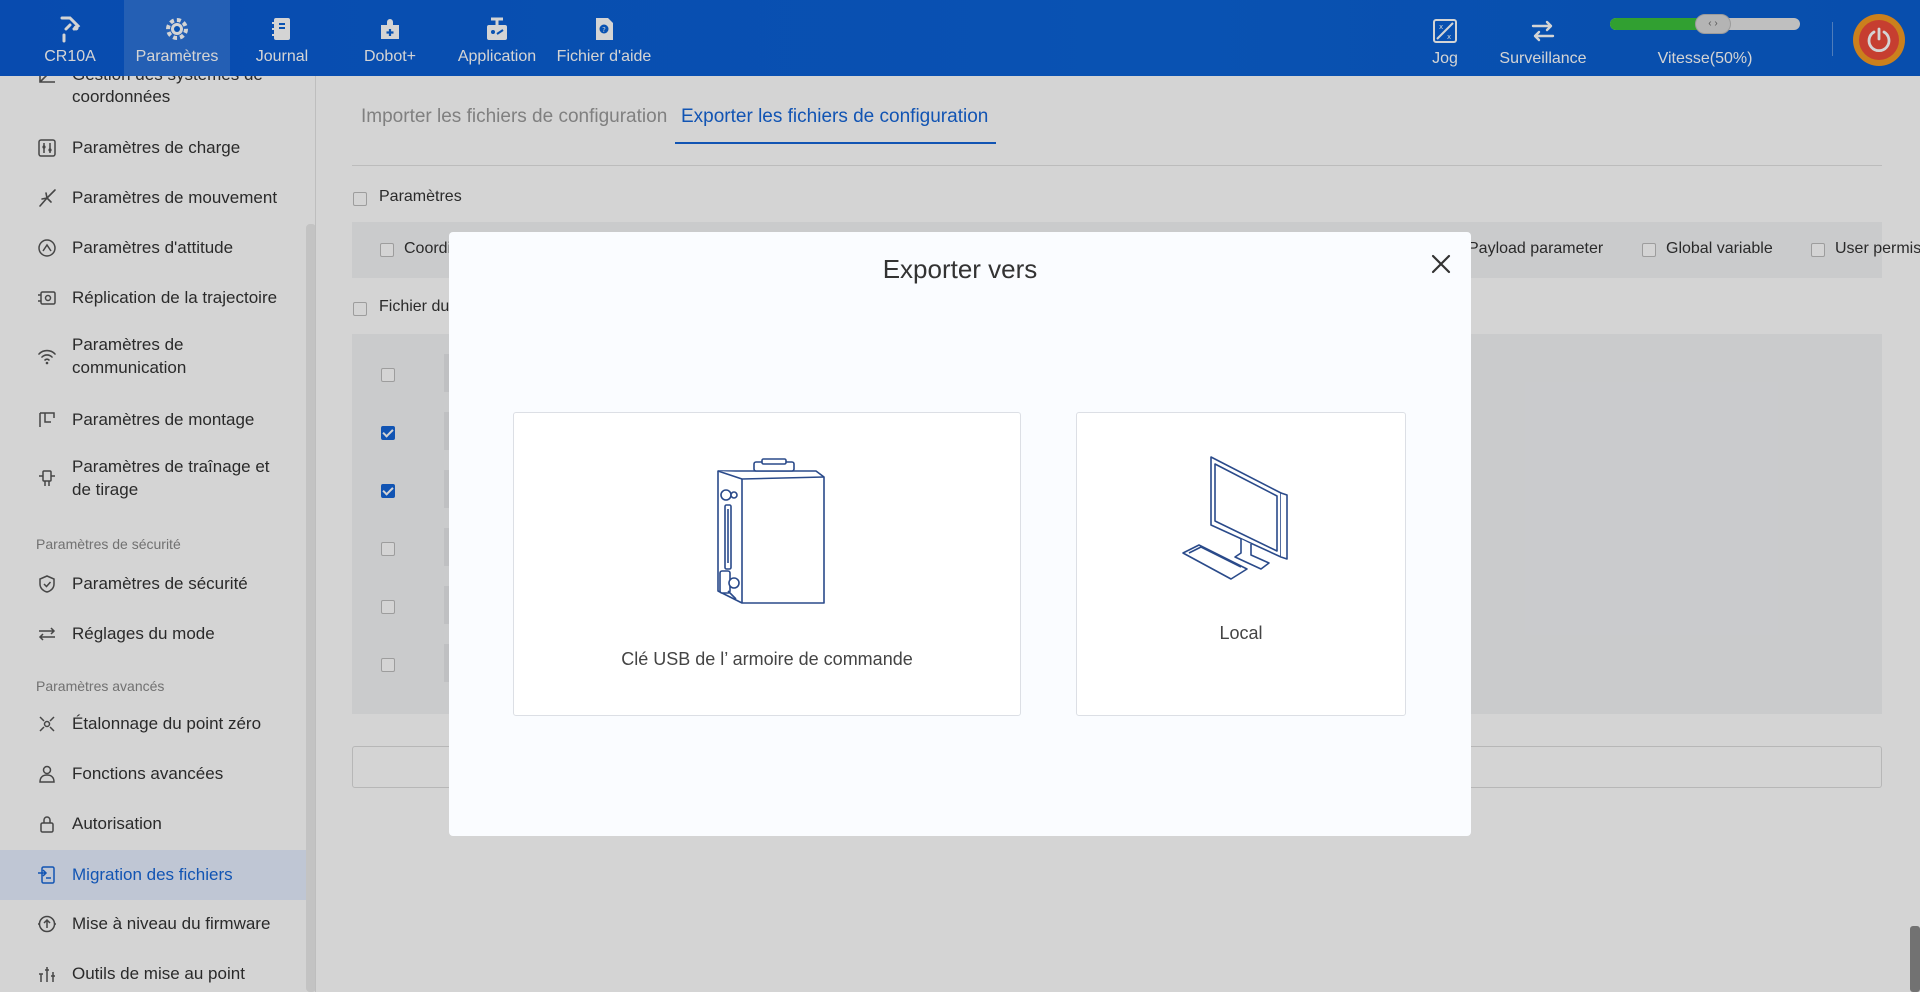 The width and height of the screenshot is (1920, 992). What do you see at coordinates (1235, 518) in the screenshot?
I see `desktop-computer-icon` at bounding box center [1235, 518].